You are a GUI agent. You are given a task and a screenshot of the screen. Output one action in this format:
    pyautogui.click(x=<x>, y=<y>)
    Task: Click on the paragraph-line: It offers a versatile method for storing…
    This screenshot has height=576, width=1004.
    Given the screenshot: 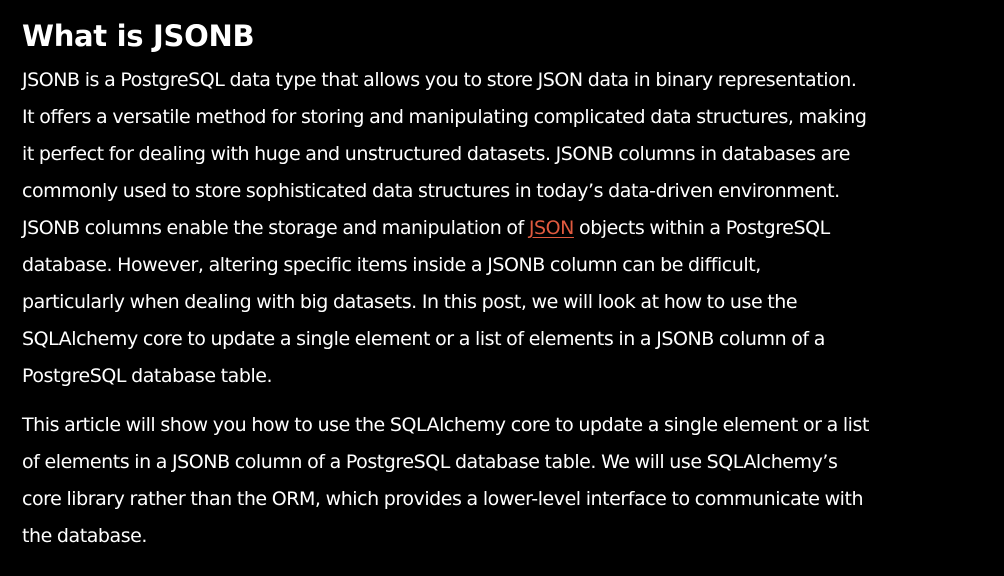 What is the action you would take?
    pyautogui.click(x=444, y=117)
    